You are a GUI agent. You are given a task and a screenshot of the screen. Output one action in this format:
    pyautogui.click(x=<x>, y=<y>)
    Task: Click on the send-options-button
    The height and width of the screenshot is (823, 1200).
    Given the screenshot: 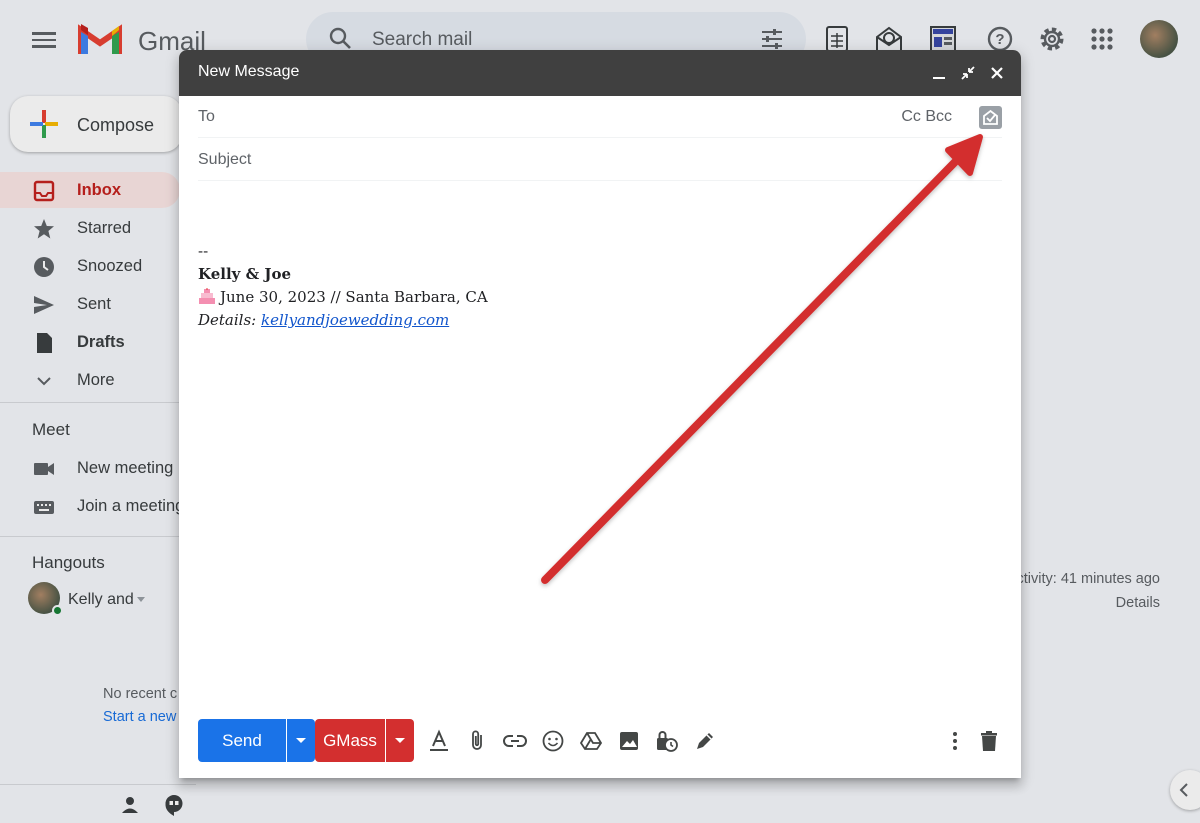 What is the action you would take?
    pyautogui.click(x=301, y=740)
    